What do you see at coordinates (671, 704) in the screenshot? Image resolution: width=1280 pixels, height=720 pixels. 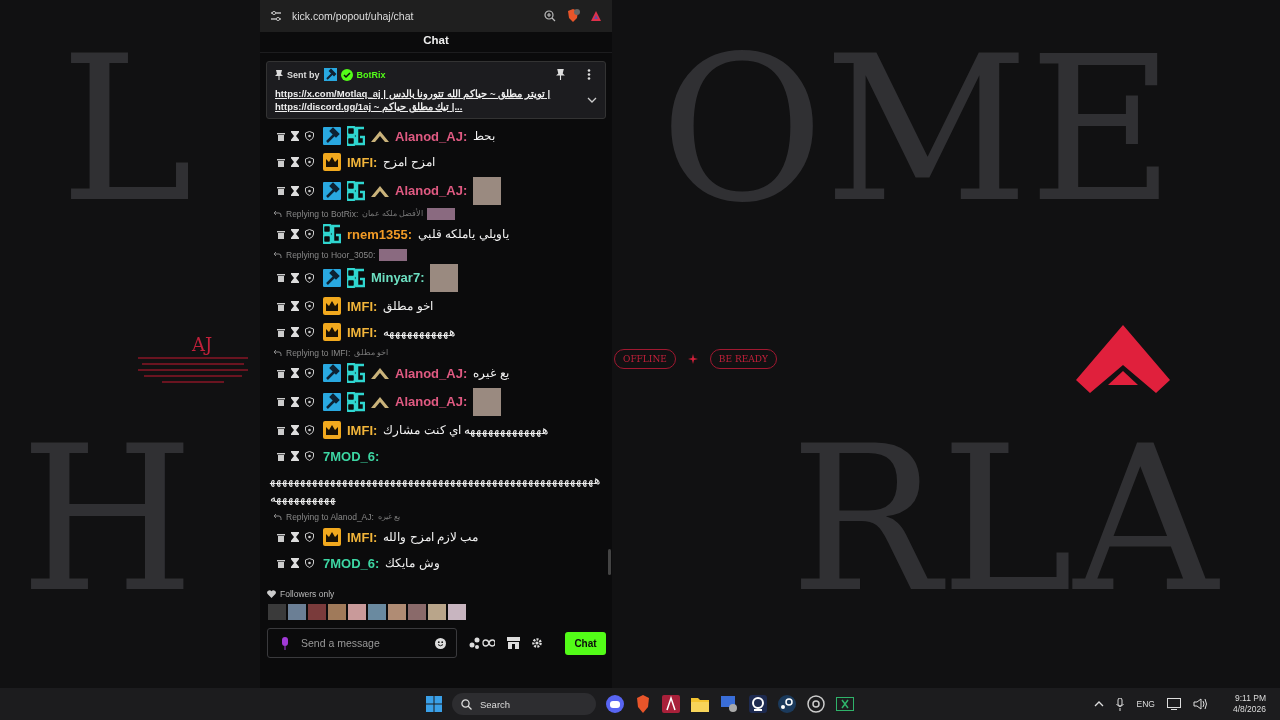 I see `letter-a-app-icon` at bounding box center [671, 704].